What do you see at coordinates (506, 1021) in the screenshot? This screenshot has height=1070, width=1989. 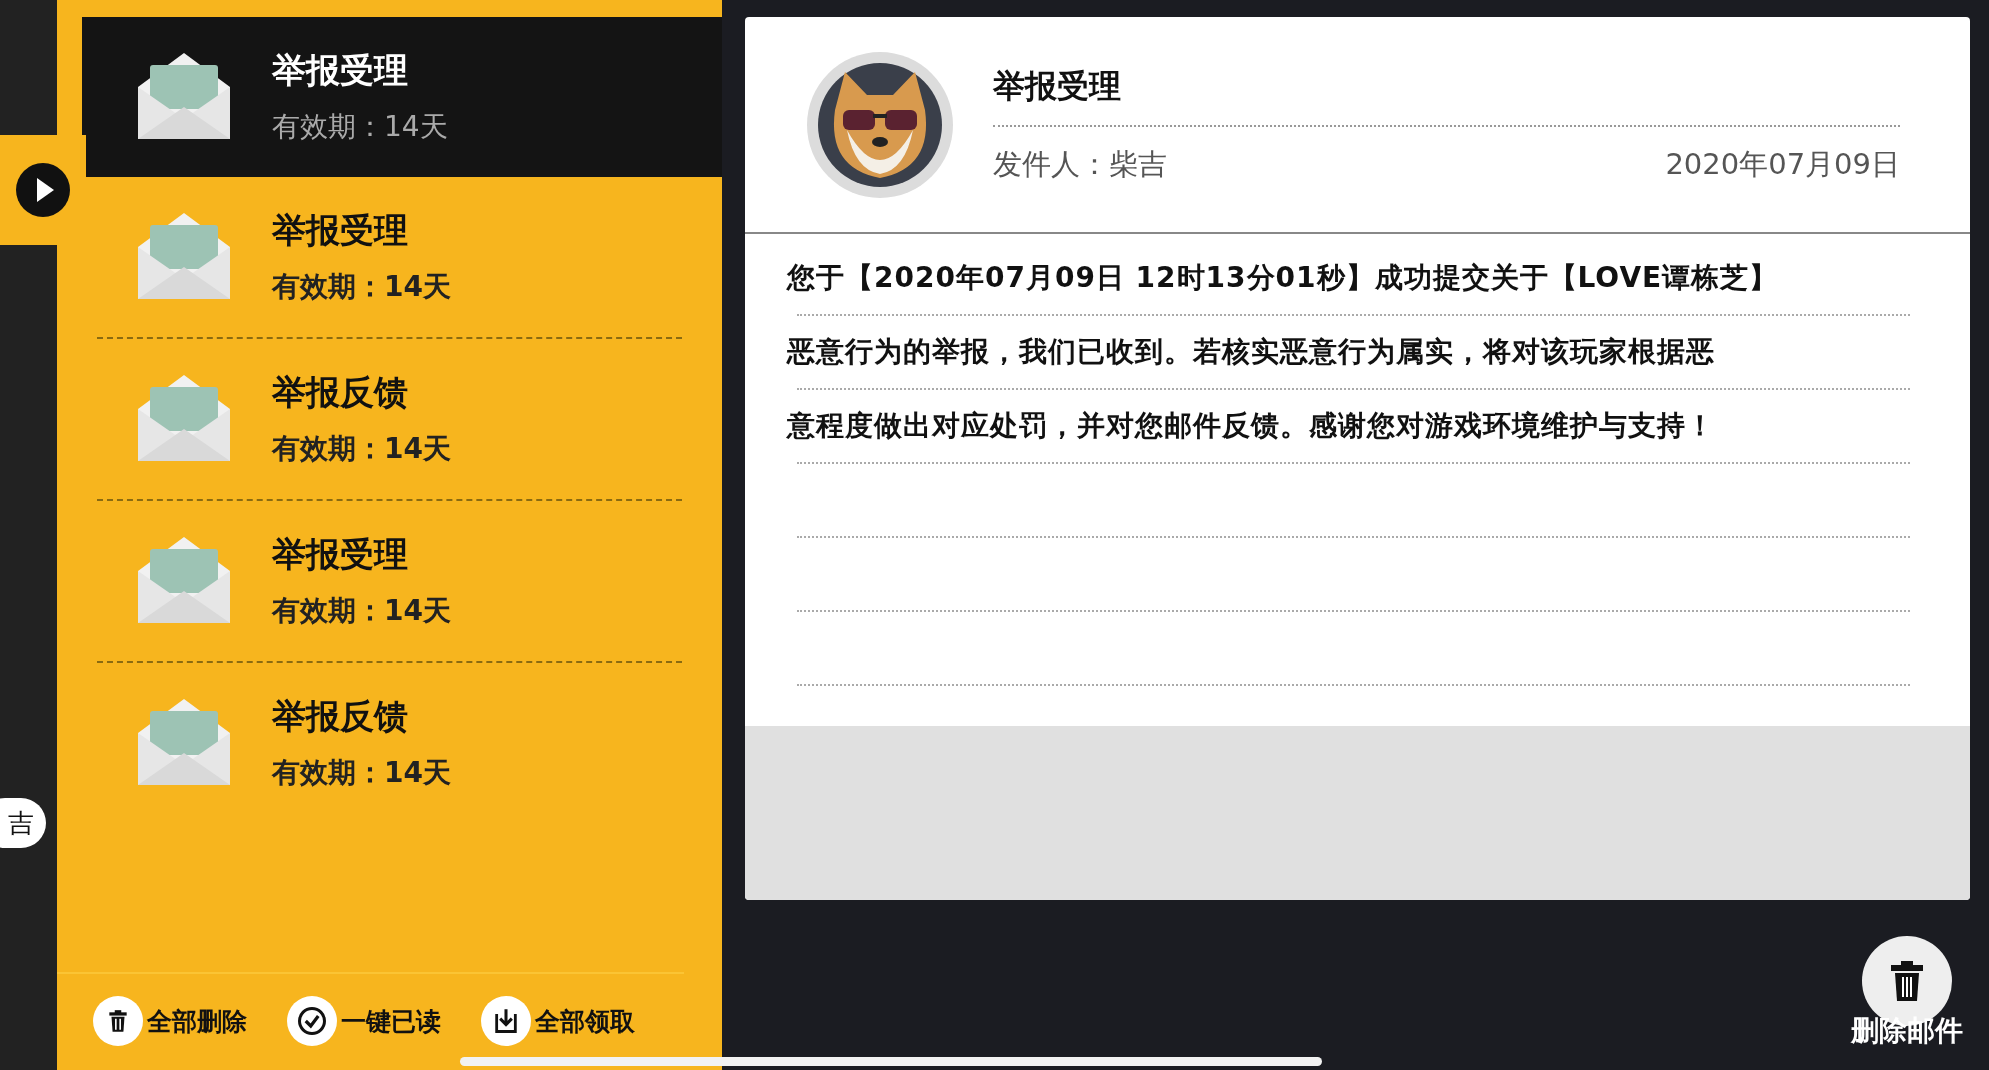 I see `download-icon` at bounding box center [506, 1021].